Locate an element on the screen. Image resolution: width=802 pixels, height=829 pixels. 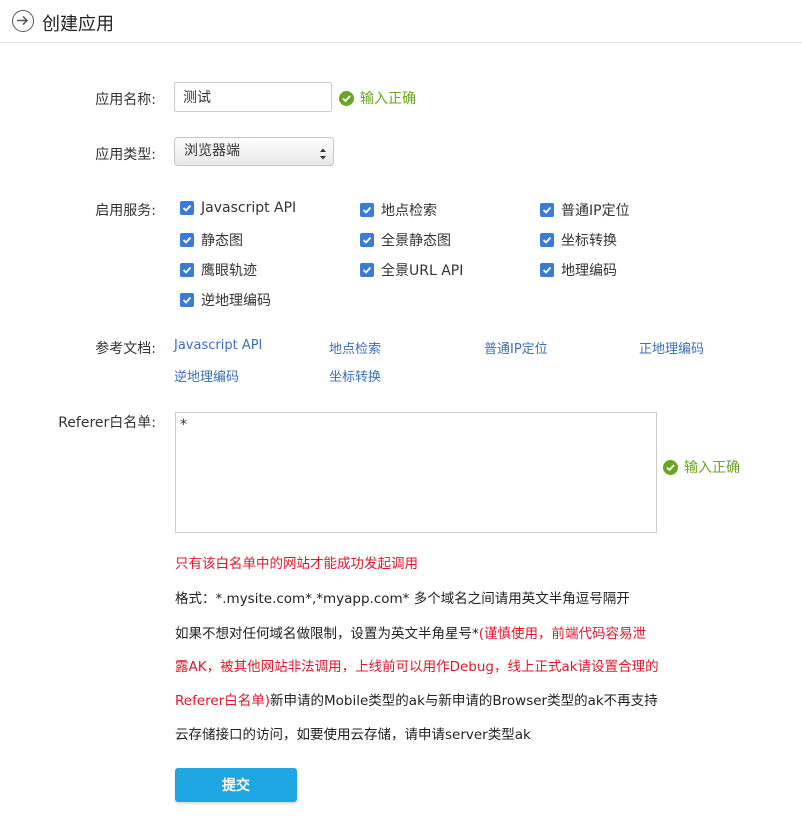
doc-link-coord-convert: 坐标转换 is located at coordinates (355, 375).